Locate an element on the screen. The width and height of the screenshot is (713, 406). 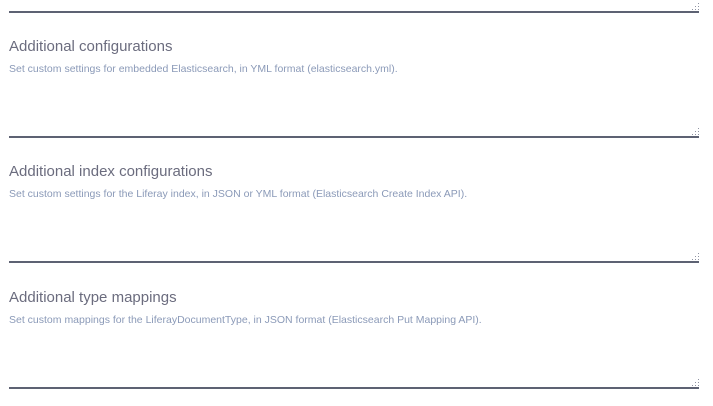
field-previous is located at coordinates (354, 7).